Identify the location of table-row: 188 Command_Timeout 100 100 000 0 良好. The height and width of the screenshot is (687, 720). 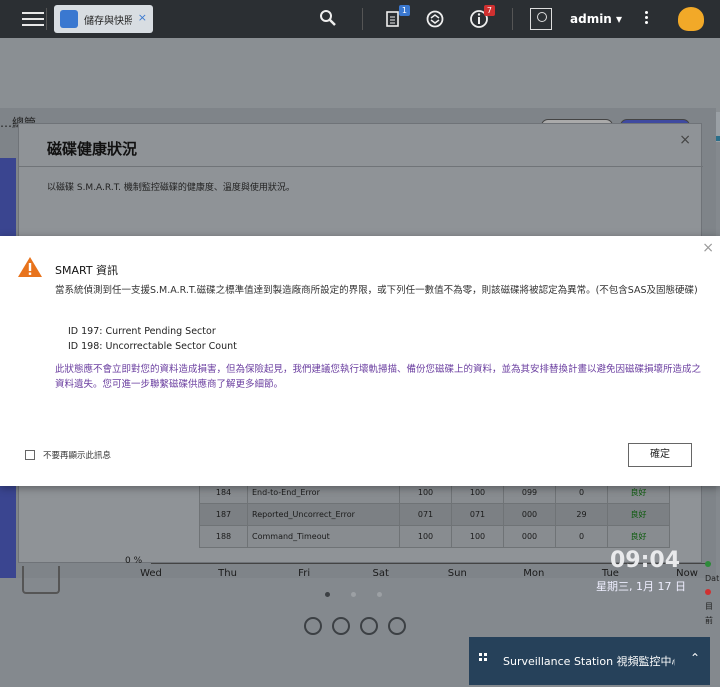
(434, 536).